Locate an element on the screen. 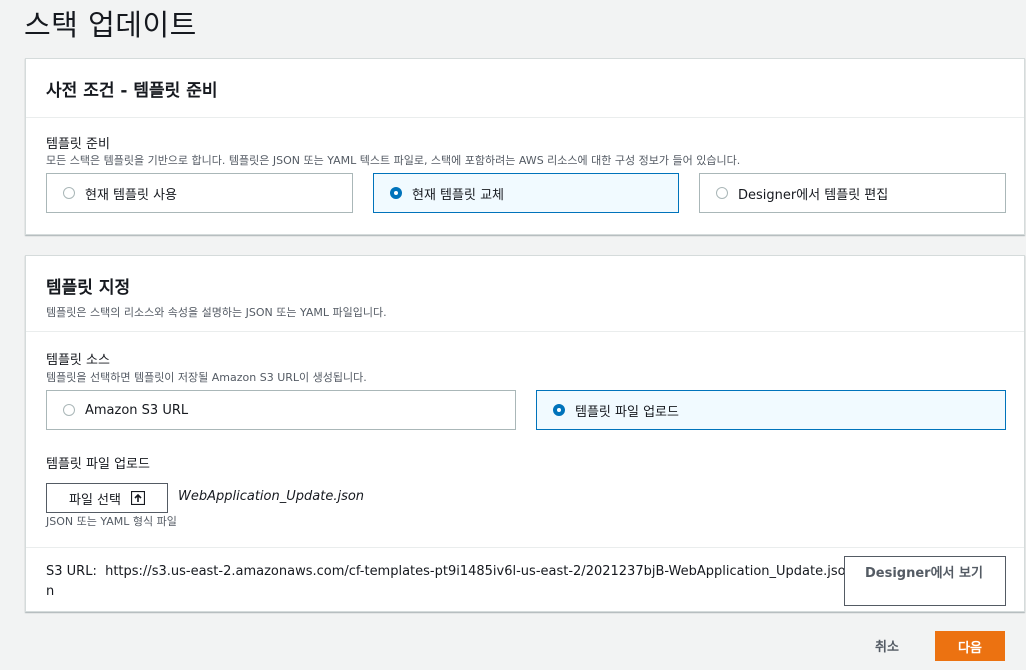 This screenshot has width=1026, height=670. cancel-button: 취소 is located at coordinates (887, 645).